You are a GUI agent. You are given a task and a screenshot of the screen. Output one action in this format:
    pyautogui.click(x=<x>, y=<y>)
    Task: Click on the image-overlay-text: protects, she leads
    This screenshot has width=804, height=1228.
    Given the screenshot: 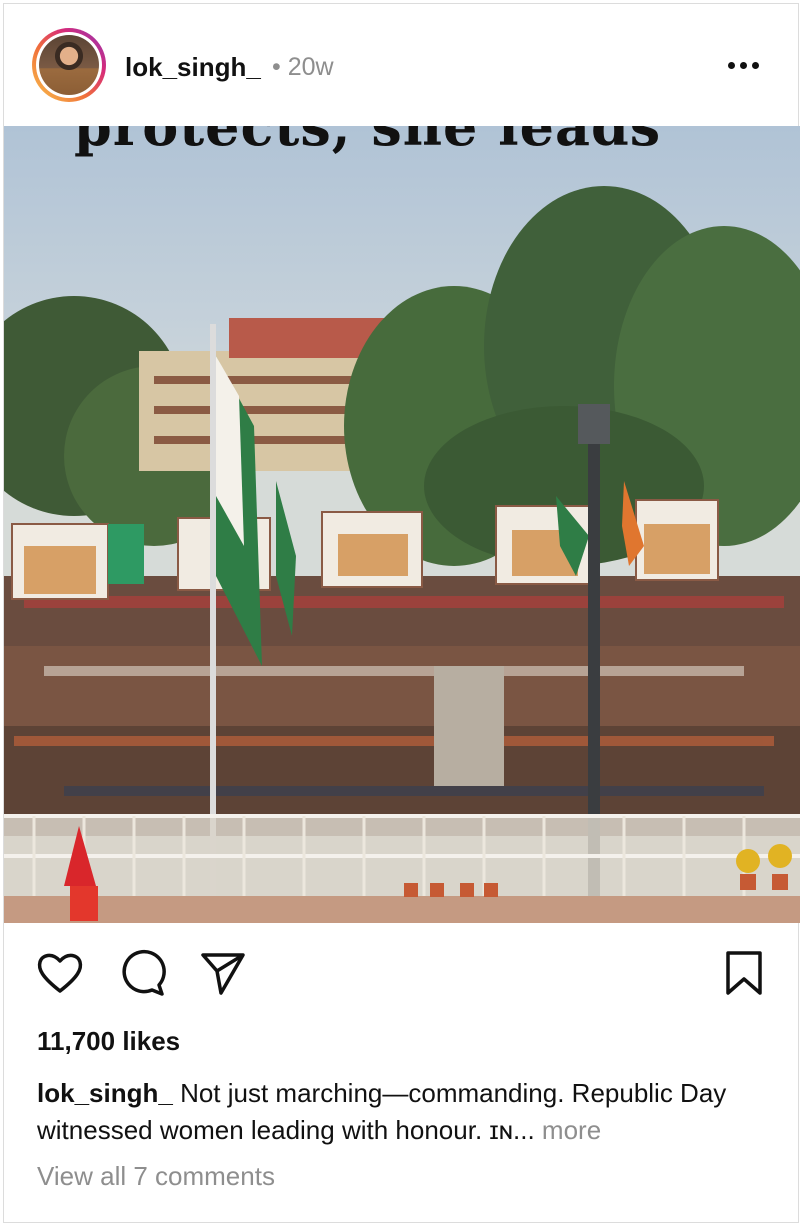 What is the action you would take?
    pyautogui.click(x=368, y=142)
    